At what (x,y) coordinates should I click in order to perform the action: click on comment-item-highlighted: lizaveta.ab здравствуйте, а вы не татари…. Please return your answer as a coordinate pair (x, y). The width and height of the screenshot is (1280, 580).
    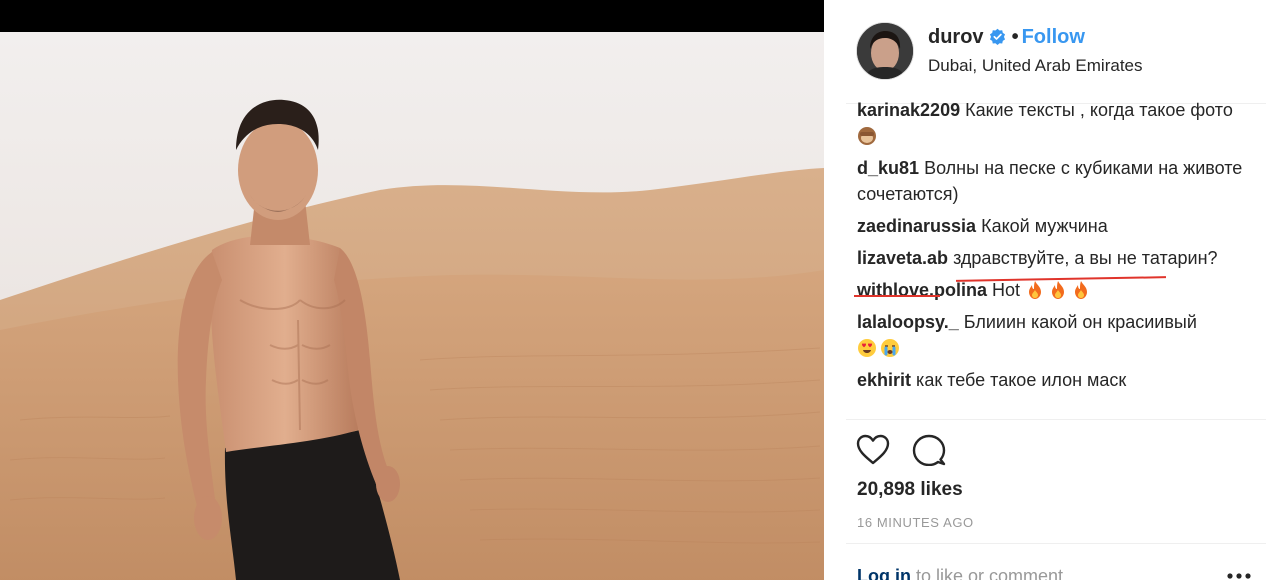
    Looking at the image, I should click on (1057, 258).